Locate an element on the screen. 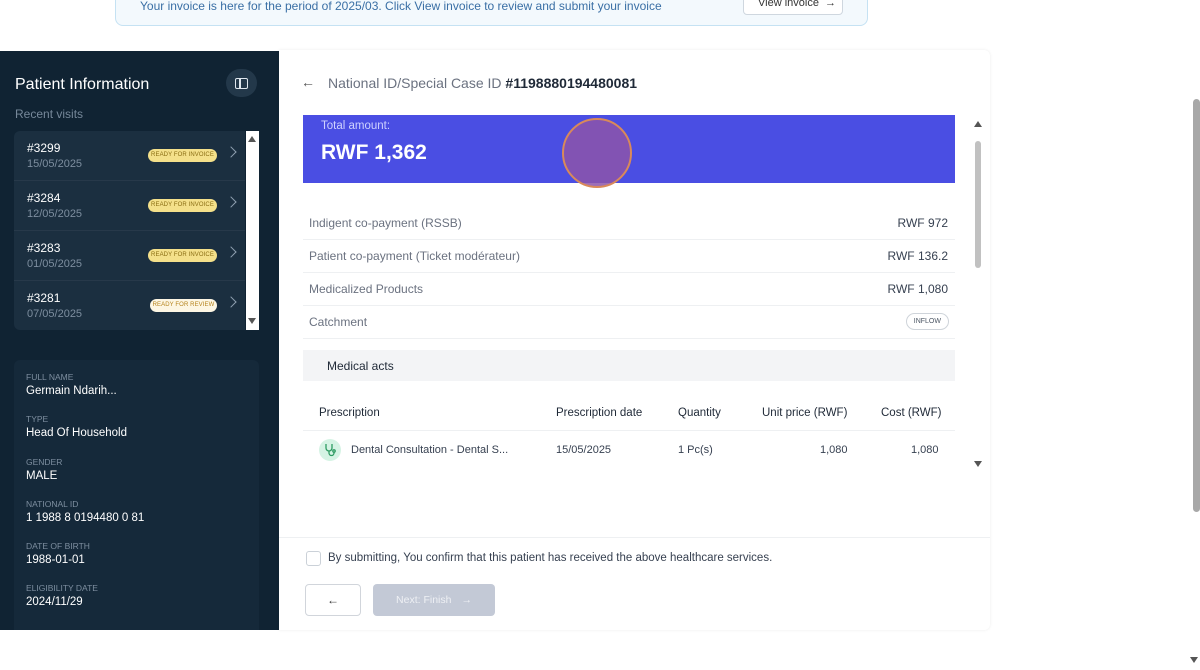 This screenshot has width=1200, height=670. visit-item: #3283 01/05/2025 READY FOR INVOICE is located at coordinates (129, 256).